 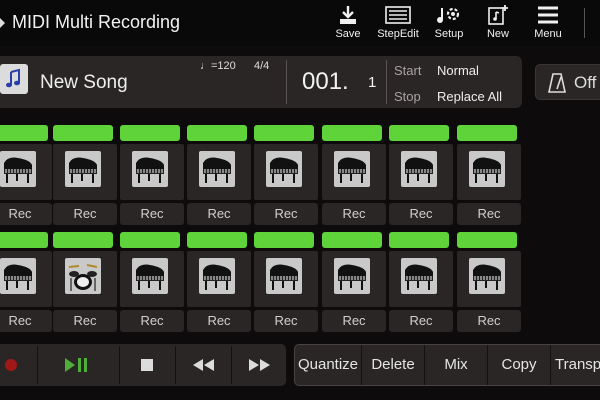 What do you see at coordinates (218, 66) in the screenshot?
I see `tempo-display: ♩=120` at bounding box center [218, 66].